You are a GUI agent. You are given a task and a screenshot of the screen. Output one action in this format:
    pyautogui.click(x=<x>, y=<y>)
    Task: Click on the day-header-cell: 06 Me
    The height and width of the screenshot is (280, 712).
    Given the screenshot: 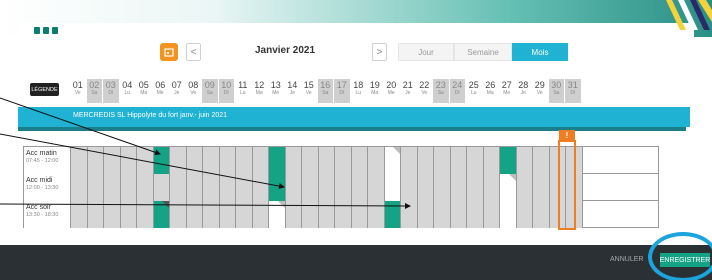 What is the action you would take?
    pyautogui.click(x=161, y=91)
    